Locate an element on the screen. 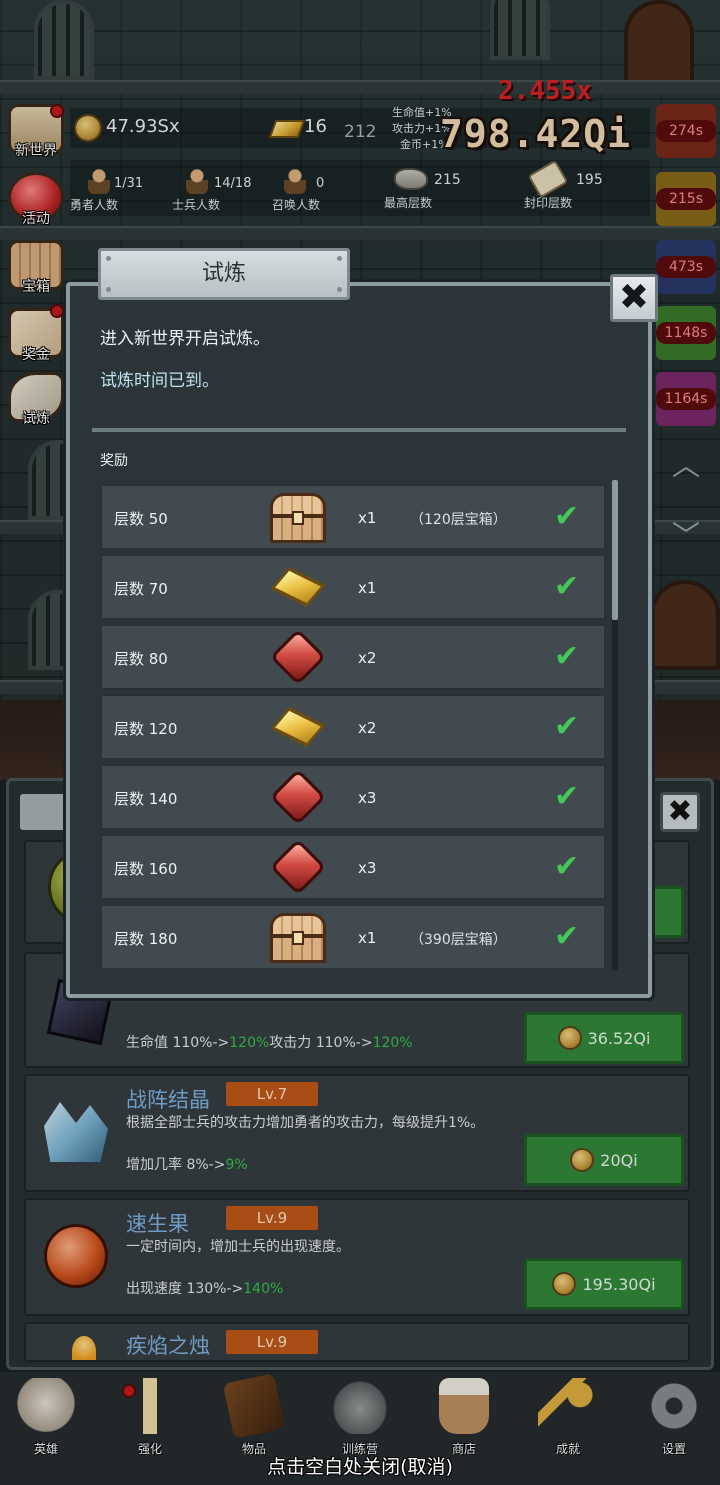  reward-heading: 奖励 is located at coordinates (114, 461).